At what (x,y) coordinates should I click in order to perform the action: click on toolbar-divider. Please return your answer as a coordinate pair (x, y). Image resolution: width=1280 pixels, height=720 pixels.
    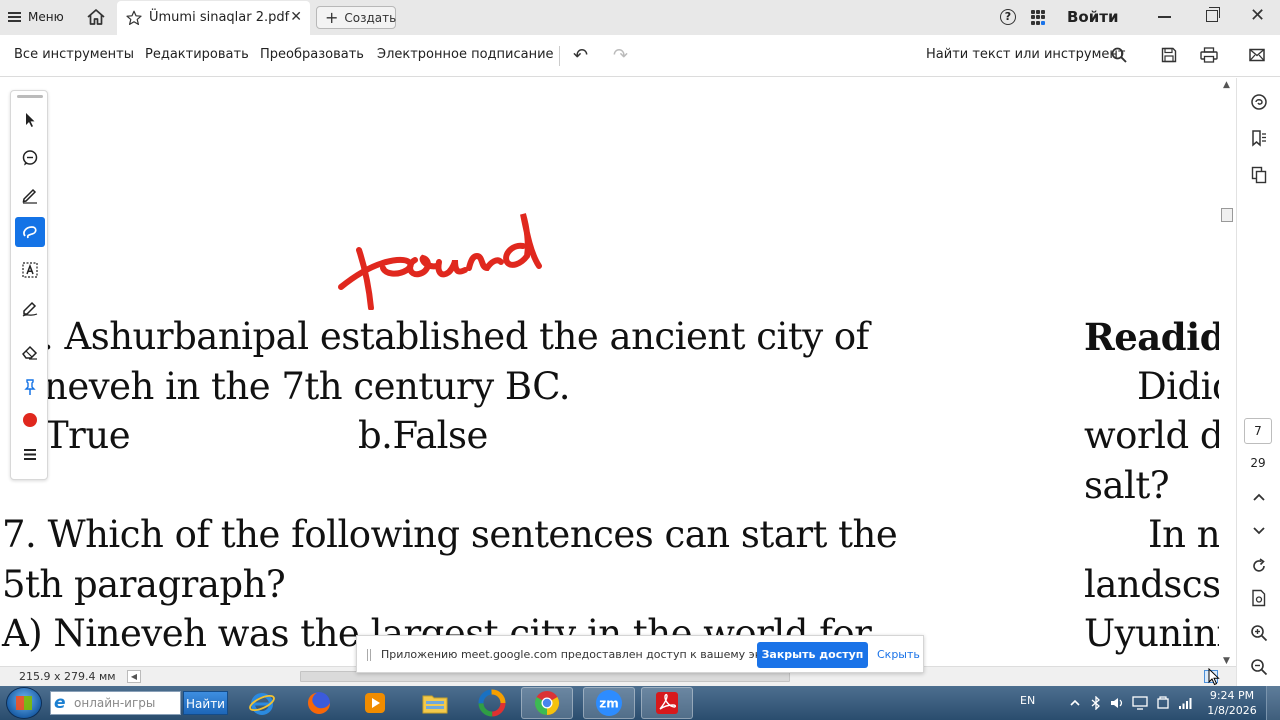
    Looking at the image, I should click on (559, 56).